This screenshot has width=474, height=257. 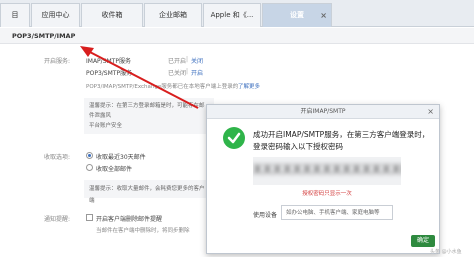 I want to click on checkmark-glyph, so click(x=234, y=138).